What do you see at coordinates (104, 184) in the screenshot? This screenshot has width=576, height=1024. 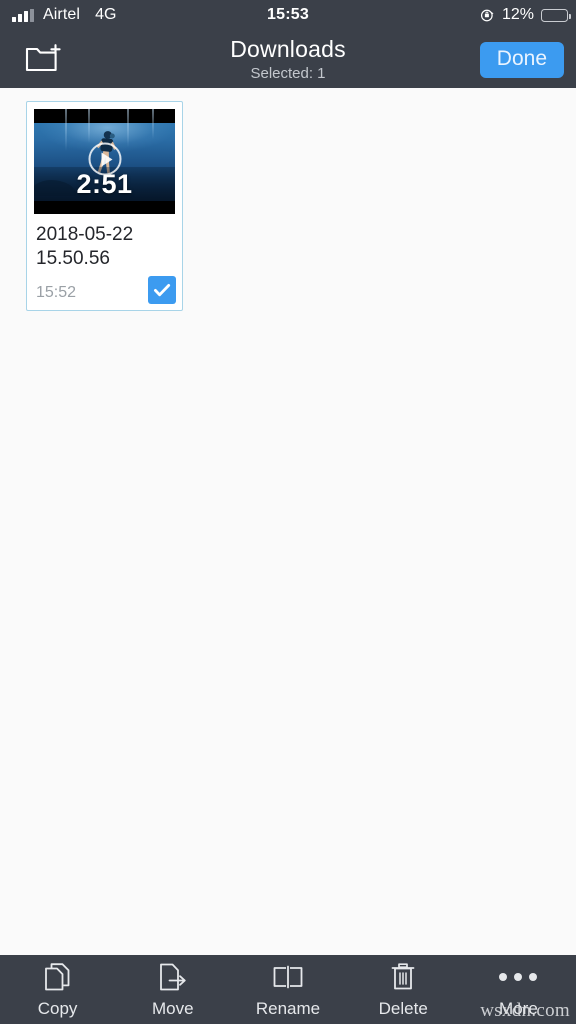 I see `video-duration-label: 2:51` at bounding box center [104, 184].